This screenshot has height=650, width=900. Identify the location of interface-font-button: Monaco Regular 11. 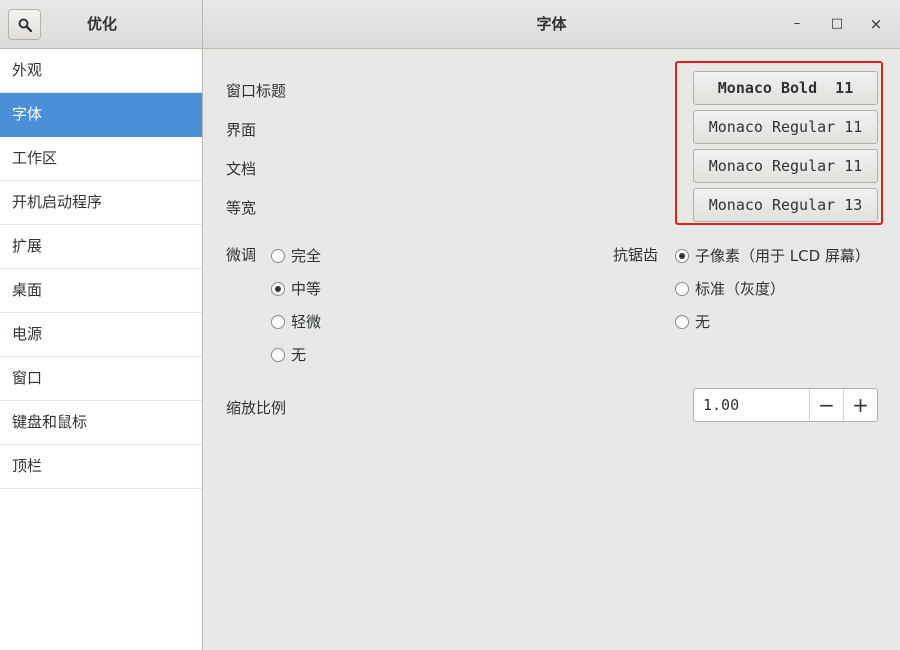
(785, 127).